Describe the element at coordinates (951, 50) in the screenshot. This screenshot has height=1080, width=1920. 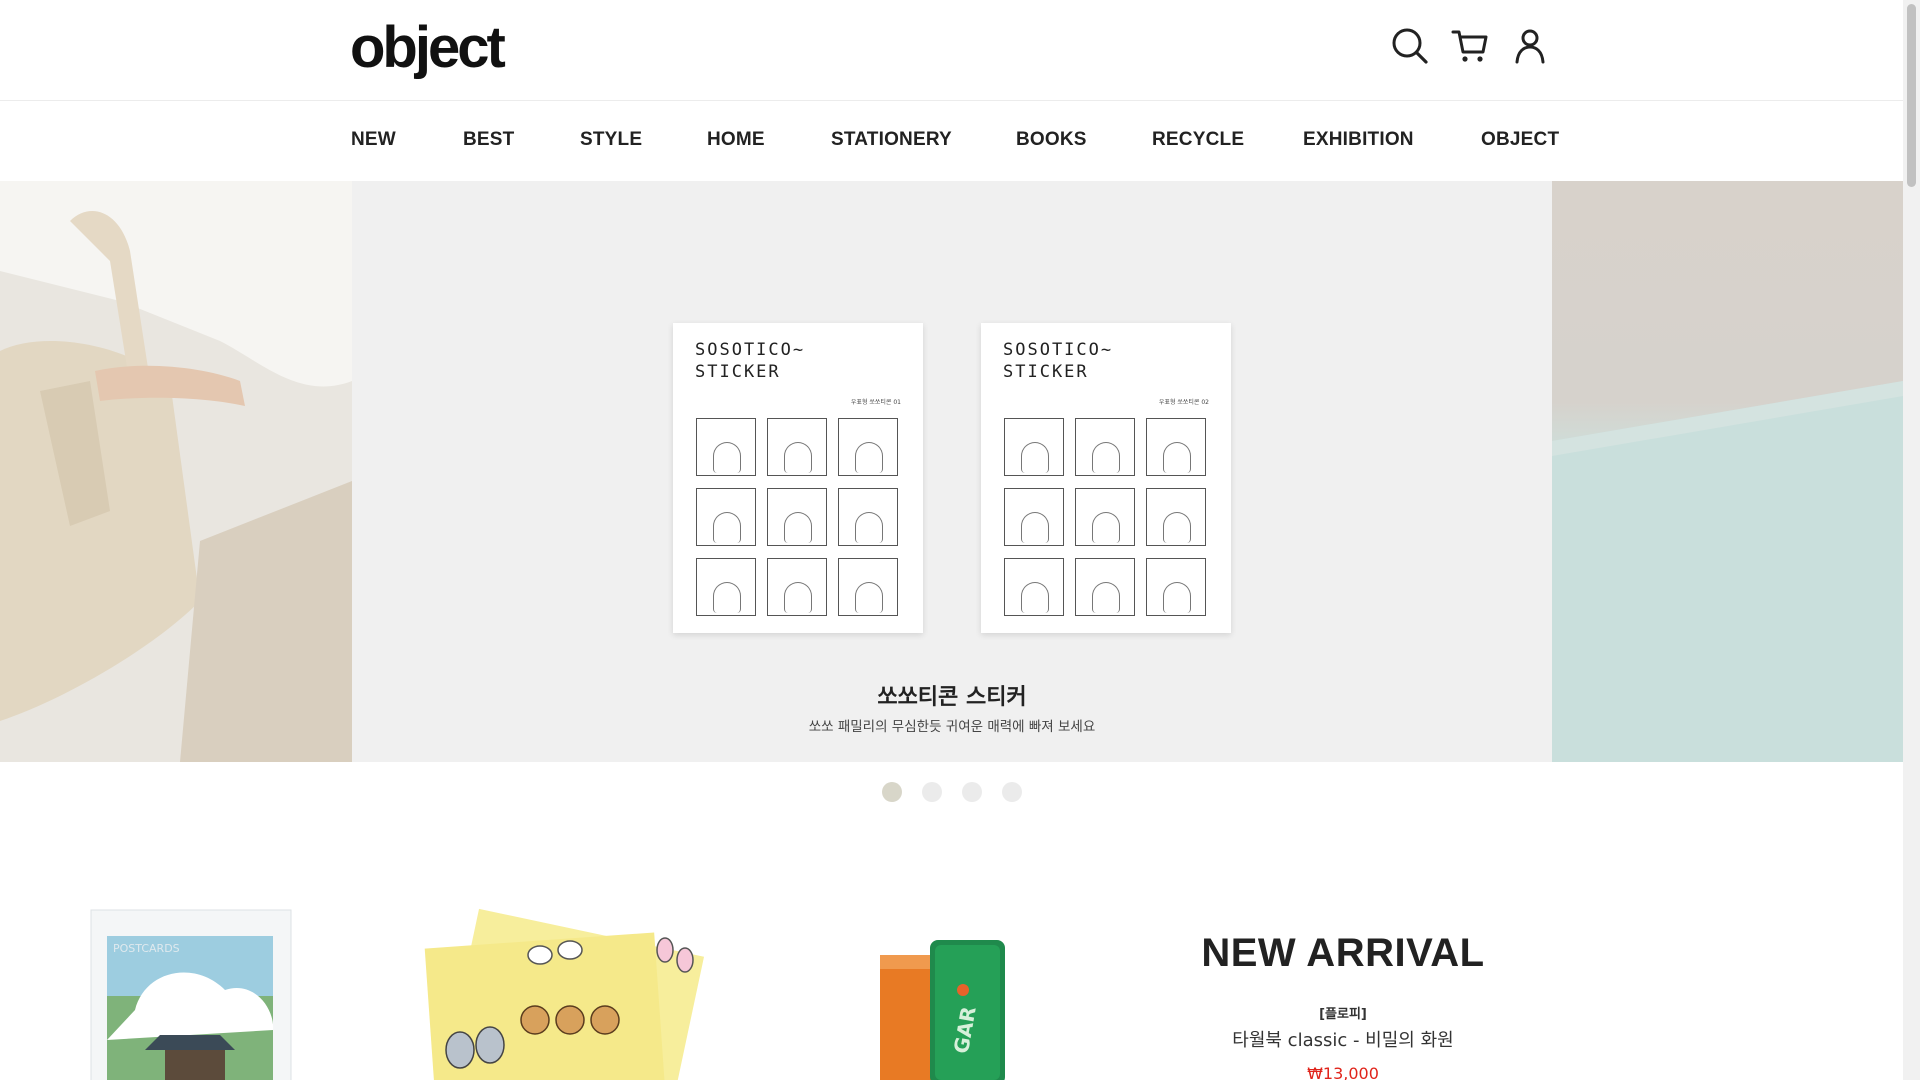
I see `site-header: object` at that location.